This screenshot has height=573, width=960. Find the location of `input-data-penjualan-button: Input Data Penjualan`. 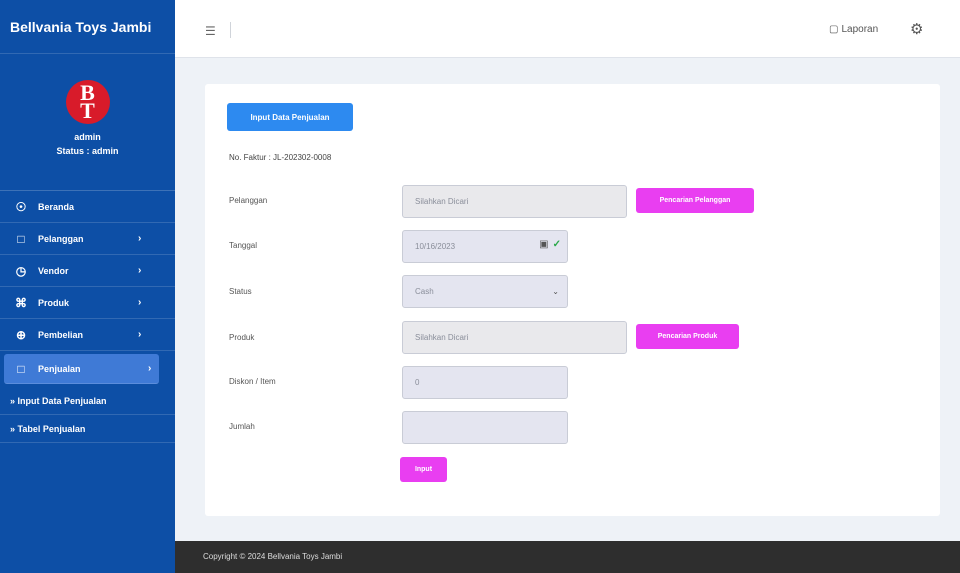

input-data-penjualan-button: Input Data Penjualan is located at coordinates (290, 117).